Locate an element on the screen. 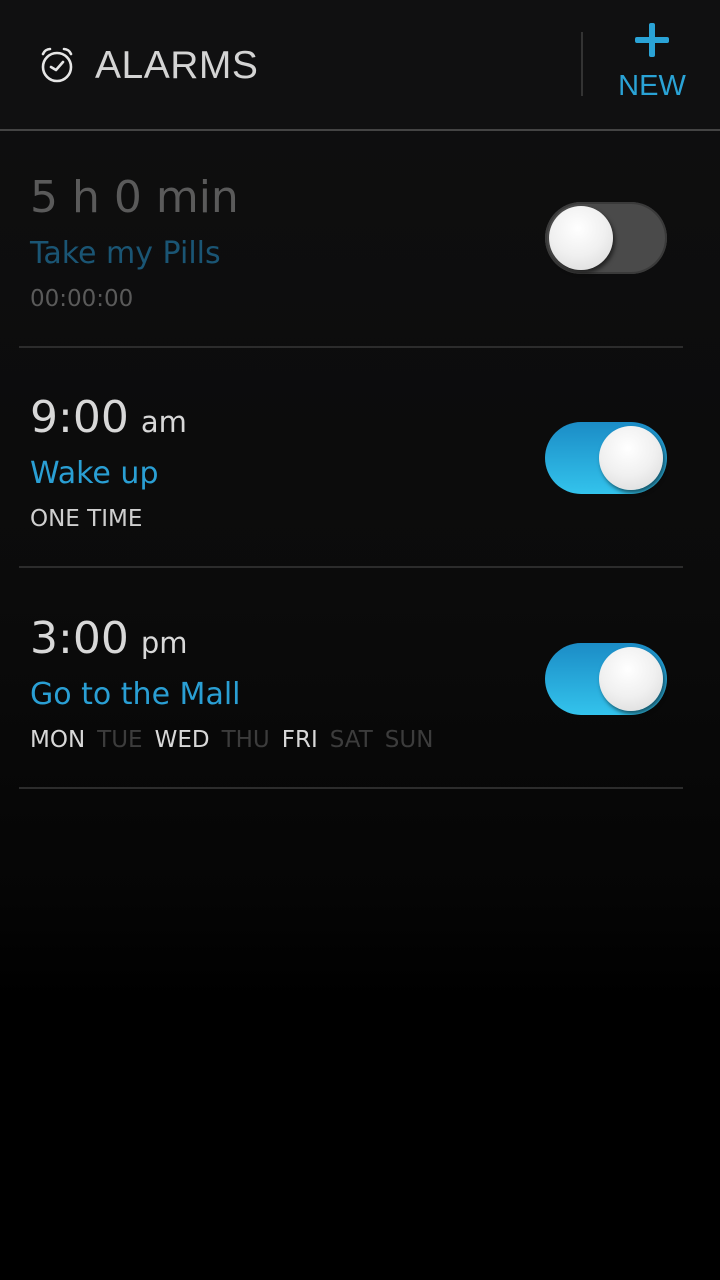  alarm-time-value: 3:00 is located at coordinates (79, 638).